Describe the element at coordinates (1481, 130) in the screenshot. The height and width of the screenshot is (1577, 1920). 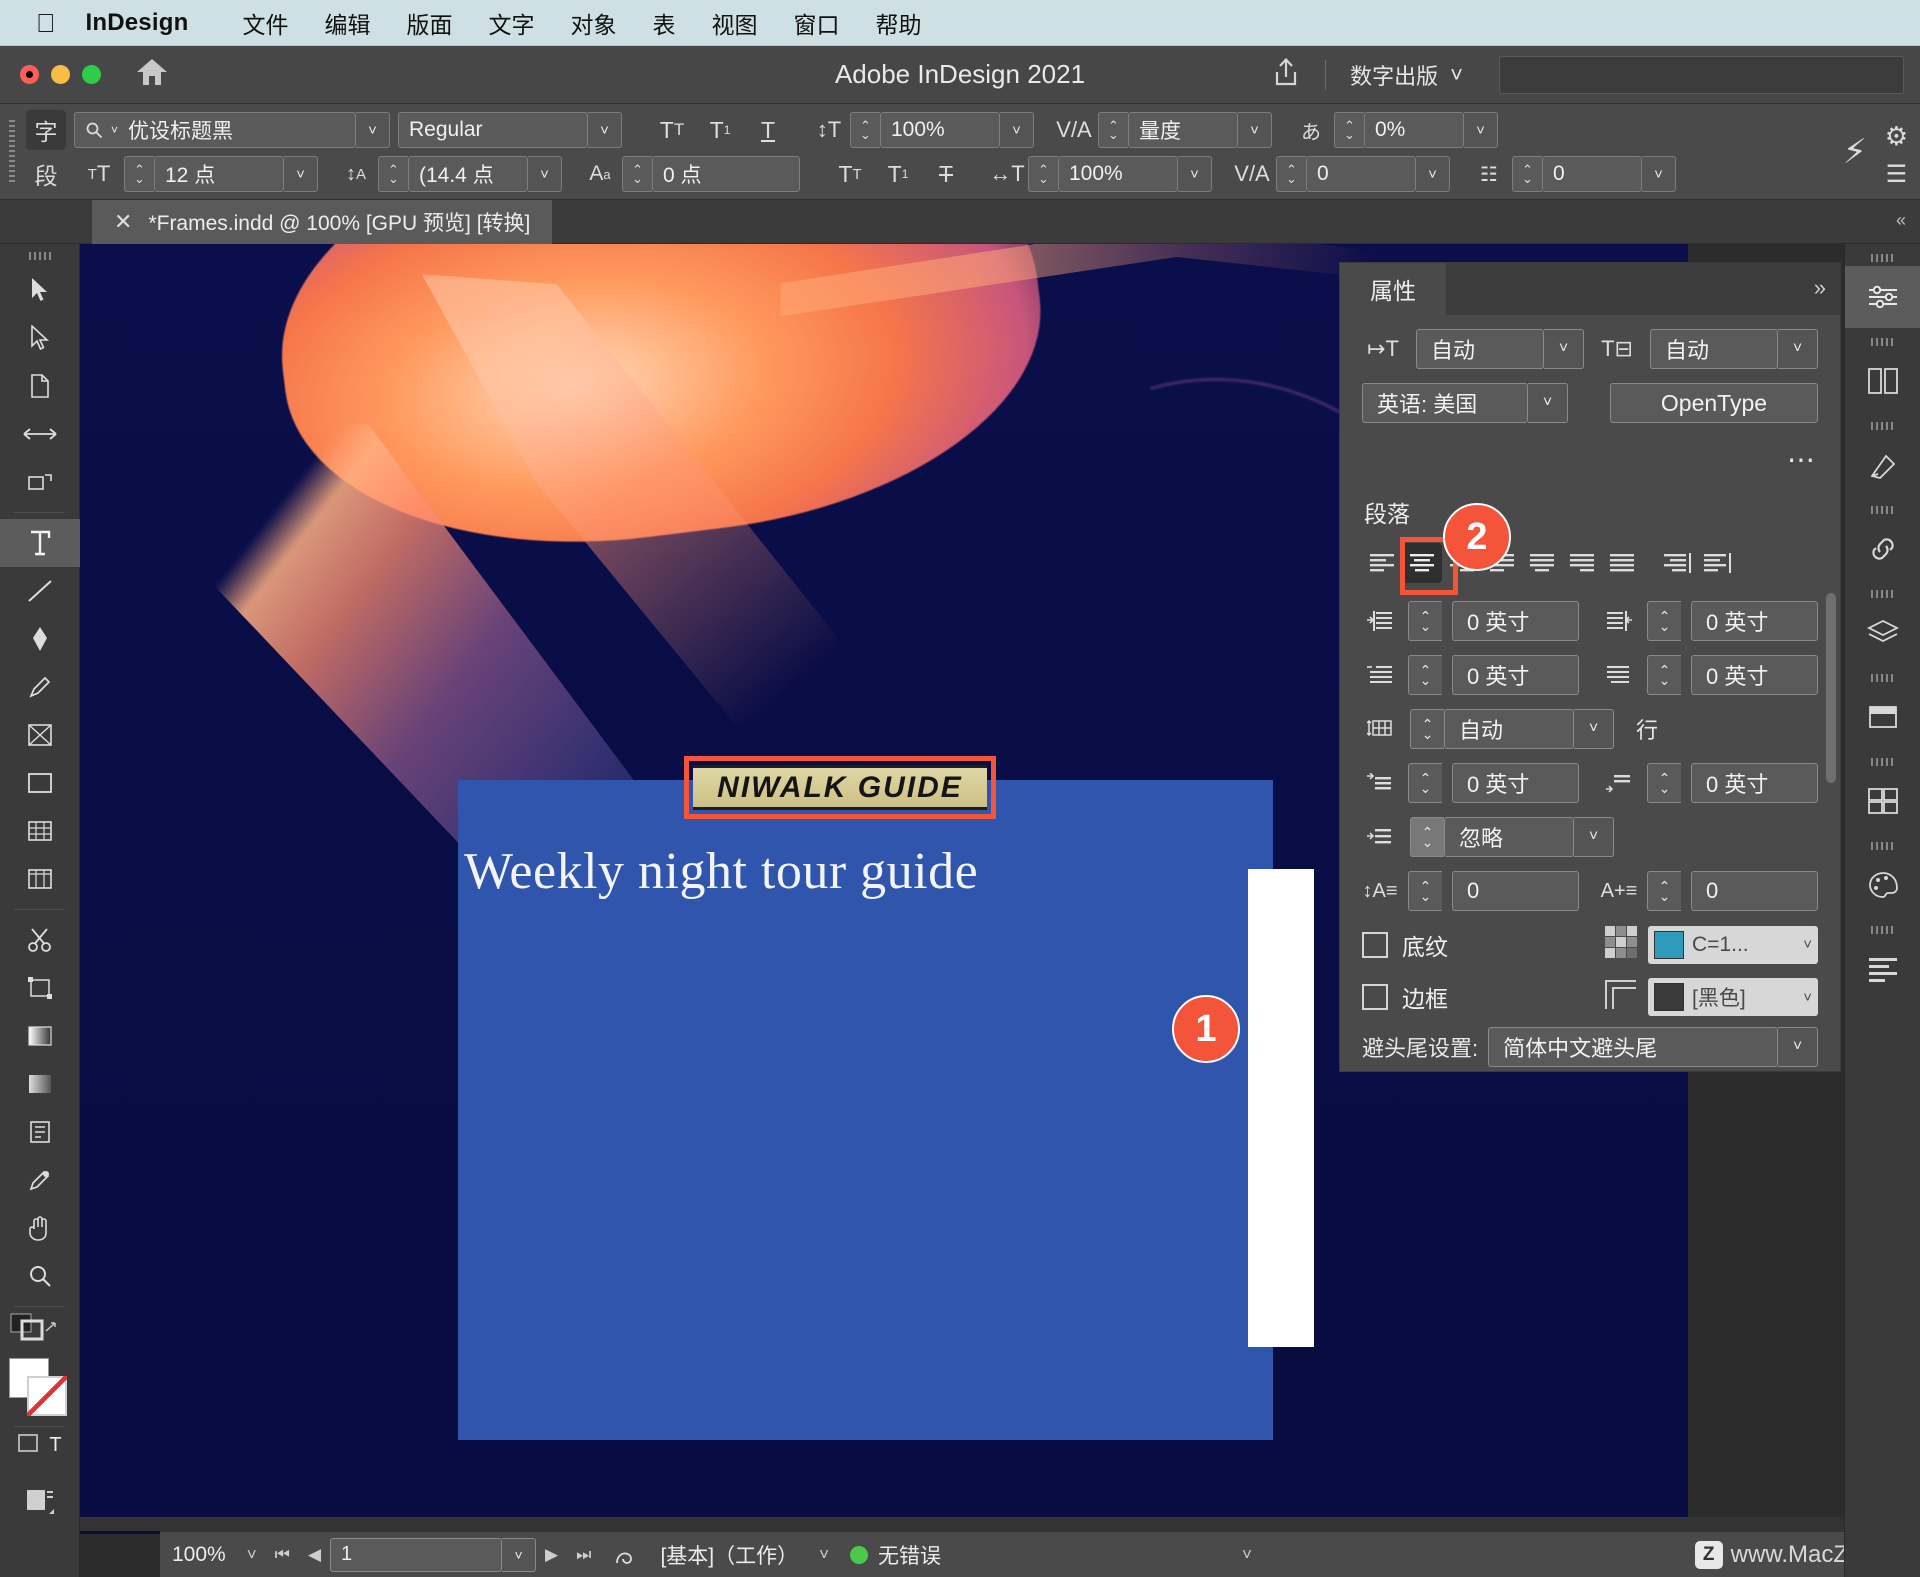
I see `tsume-dropdown: ˅` at that location.